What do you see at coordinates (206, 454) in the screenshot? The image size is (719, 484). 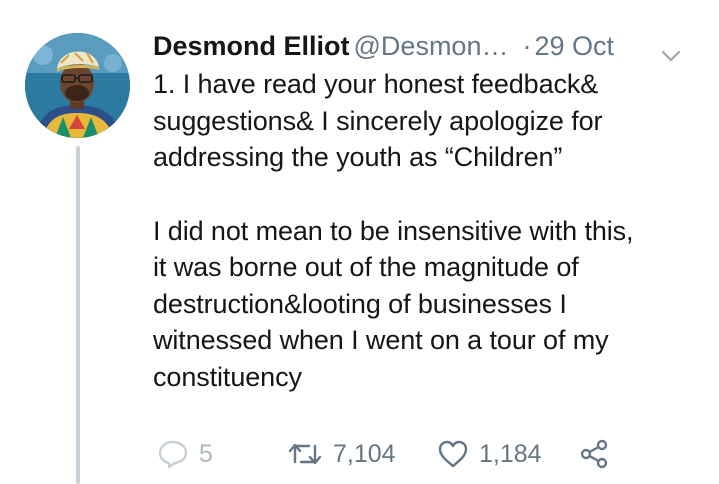 I see `reply-count: 5` at bounding box center [206, 454].